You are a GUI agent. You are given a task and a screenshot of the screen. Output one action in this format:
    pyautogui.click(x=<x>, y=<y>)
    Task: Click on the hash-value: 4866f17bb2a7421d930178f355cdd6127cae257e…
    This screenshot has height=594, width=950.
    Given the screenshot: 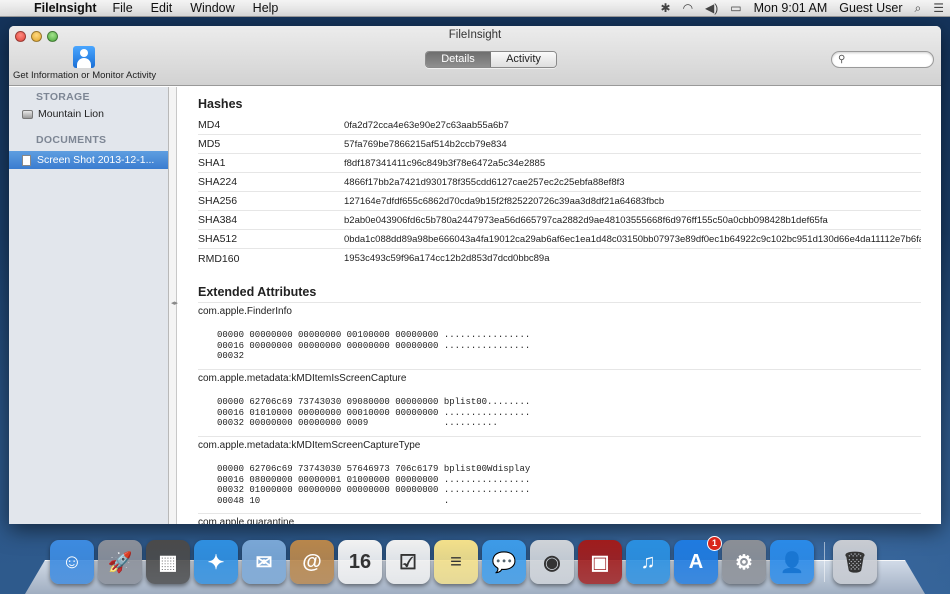 What is the action you would take?
    pyautogui.click(x=484, y=182)
    